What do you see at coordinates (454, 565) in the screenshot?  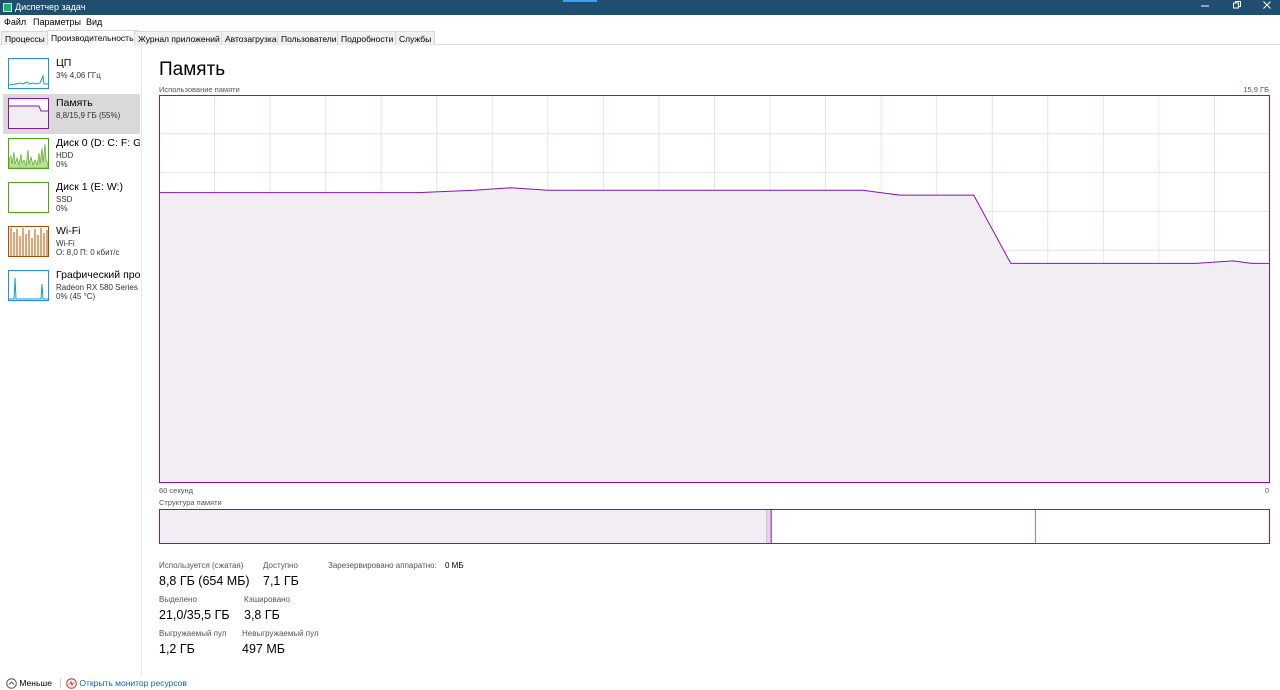 I see `reserved-value: 0 МБ` at bounding box center [454, 565].